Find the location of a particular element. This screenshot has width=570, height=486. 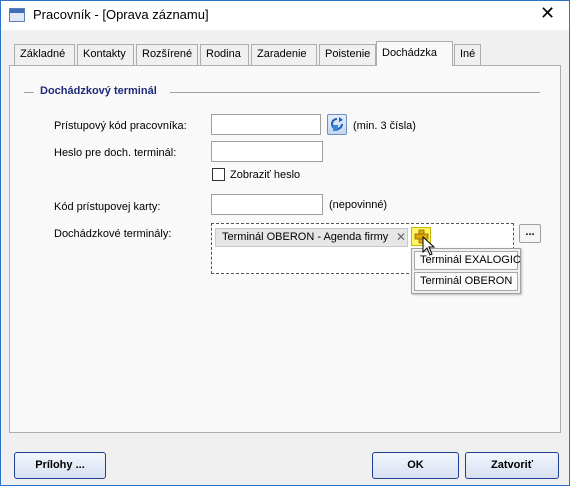

mouse-cursor-icon is located at coordinates (429, 246).